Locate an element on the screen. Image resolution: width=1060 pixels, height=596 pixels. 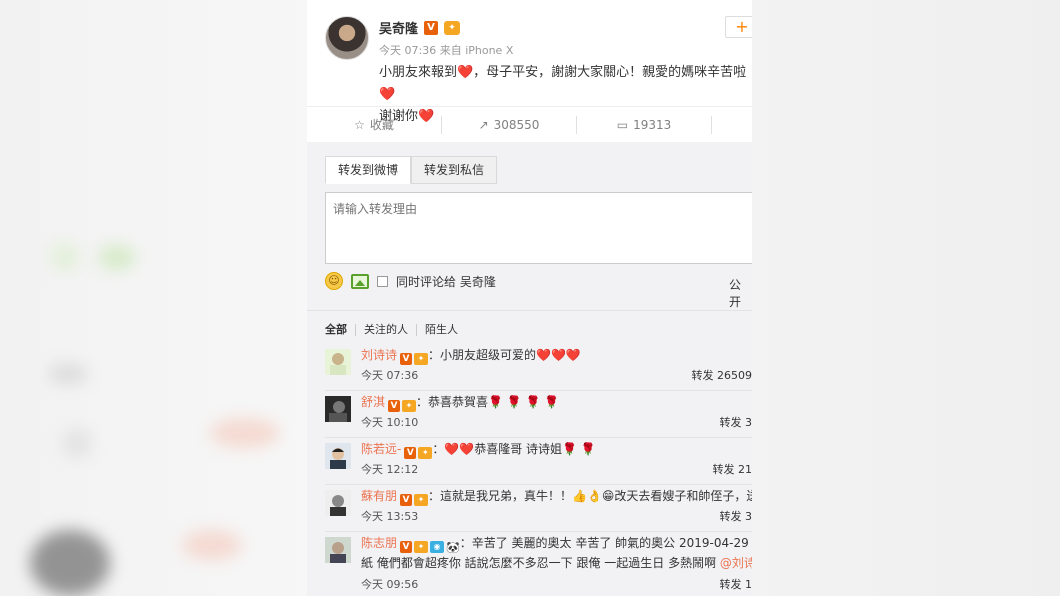
comment-line: 刘诗诗 V ✦ ：小朋友超级可爱的❤️❤️❤️ is located at coordinates (471, 355).